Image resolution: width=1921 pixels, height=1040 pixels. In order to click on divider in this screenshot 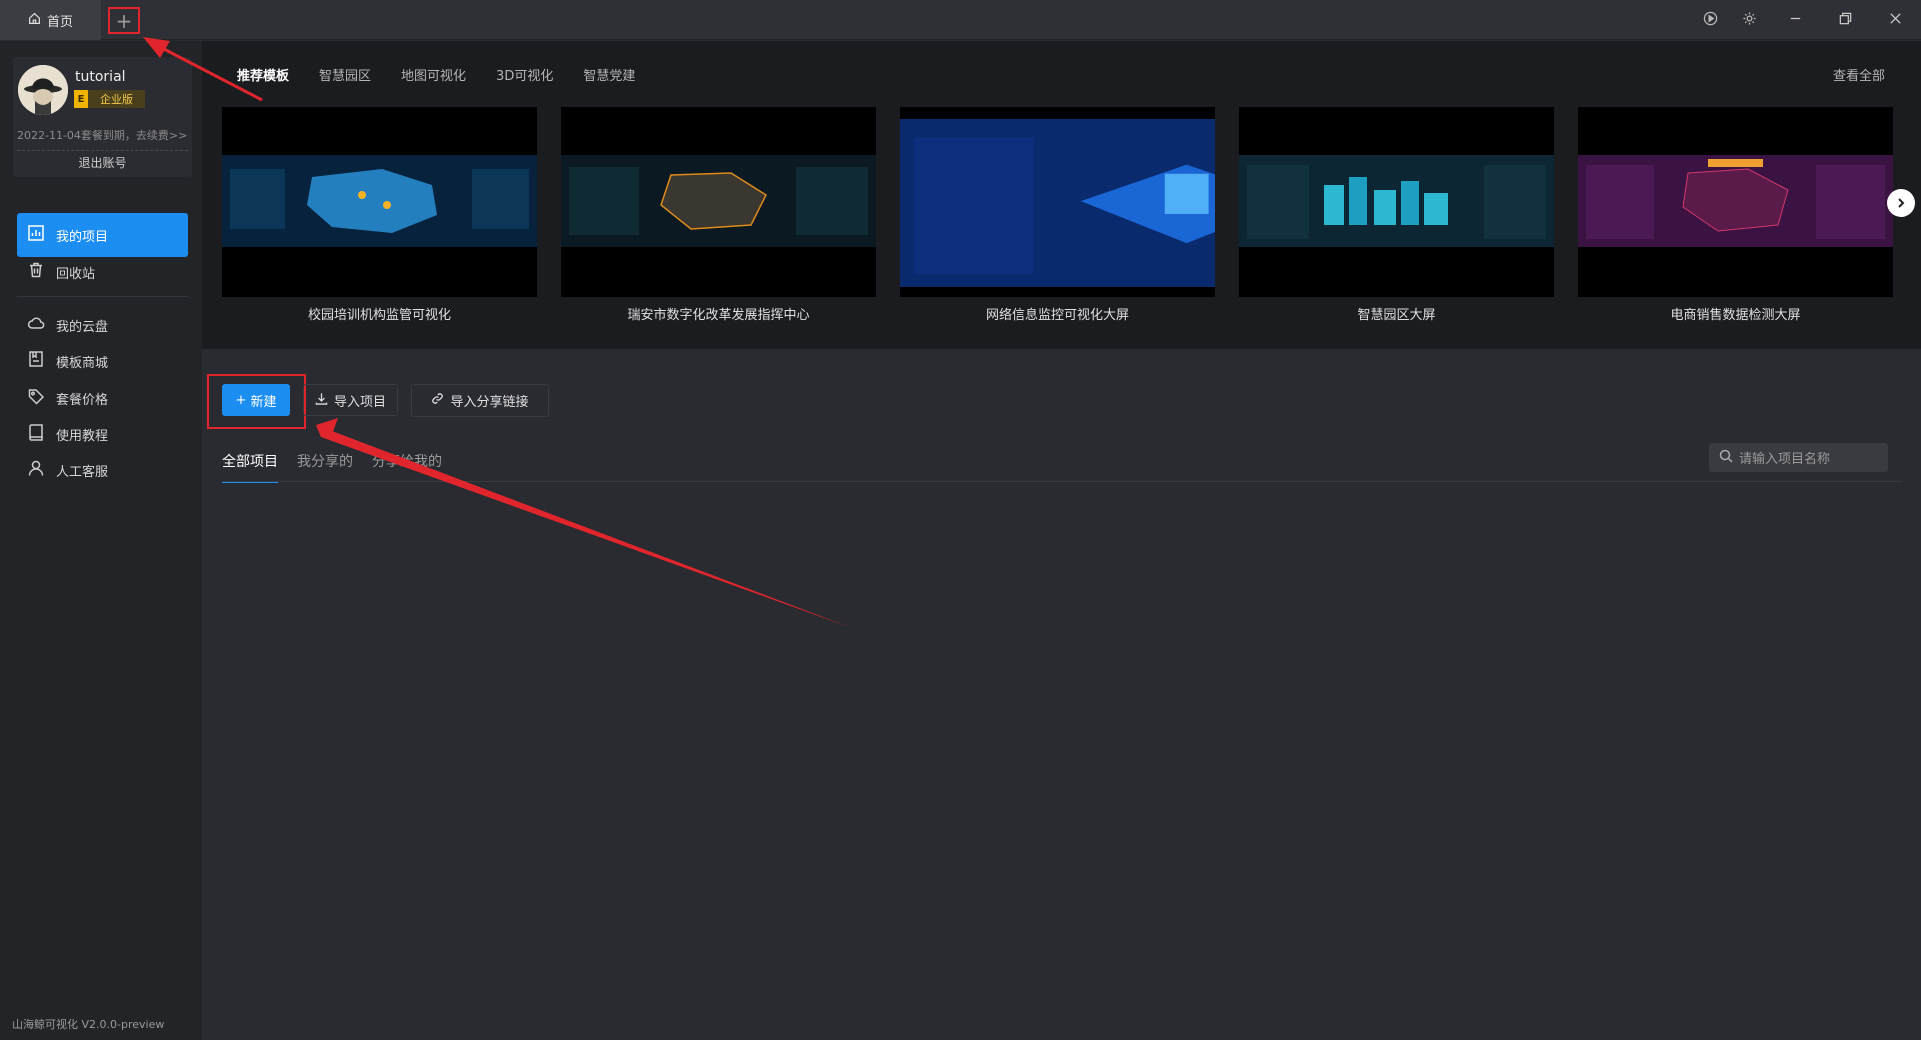, I will do `click(102, 150)`.